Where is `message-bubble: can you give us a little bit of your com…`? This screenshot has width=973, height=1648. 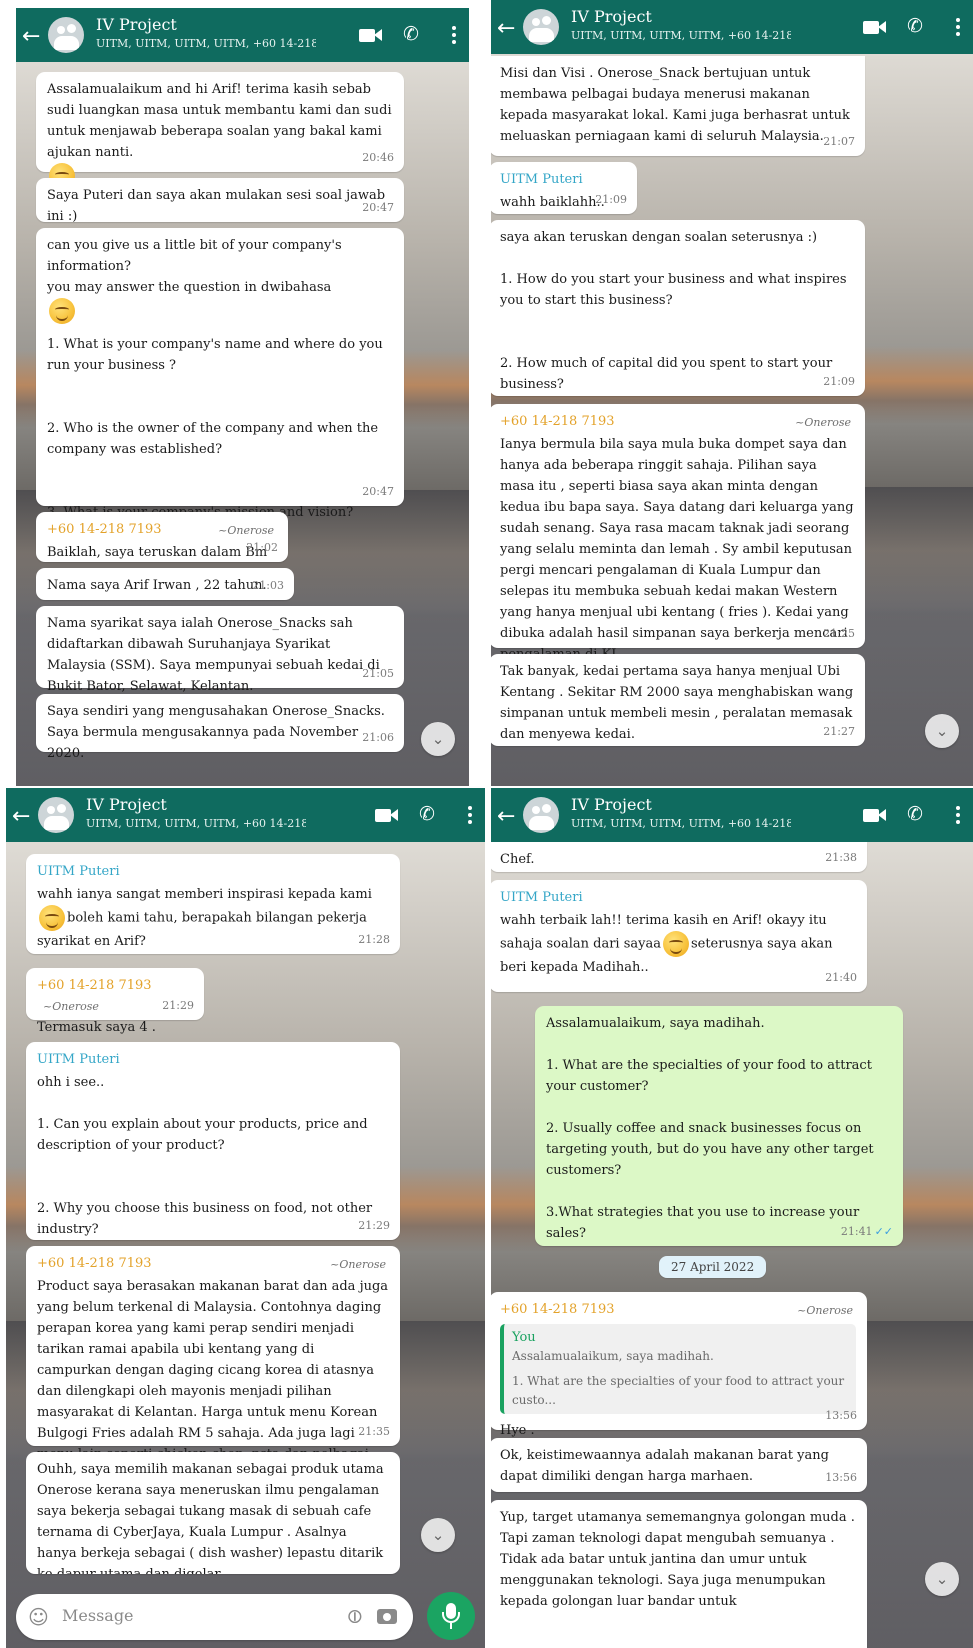
message-bubble: can you give us a little bit of your com… is located at coordinates (220, 374).